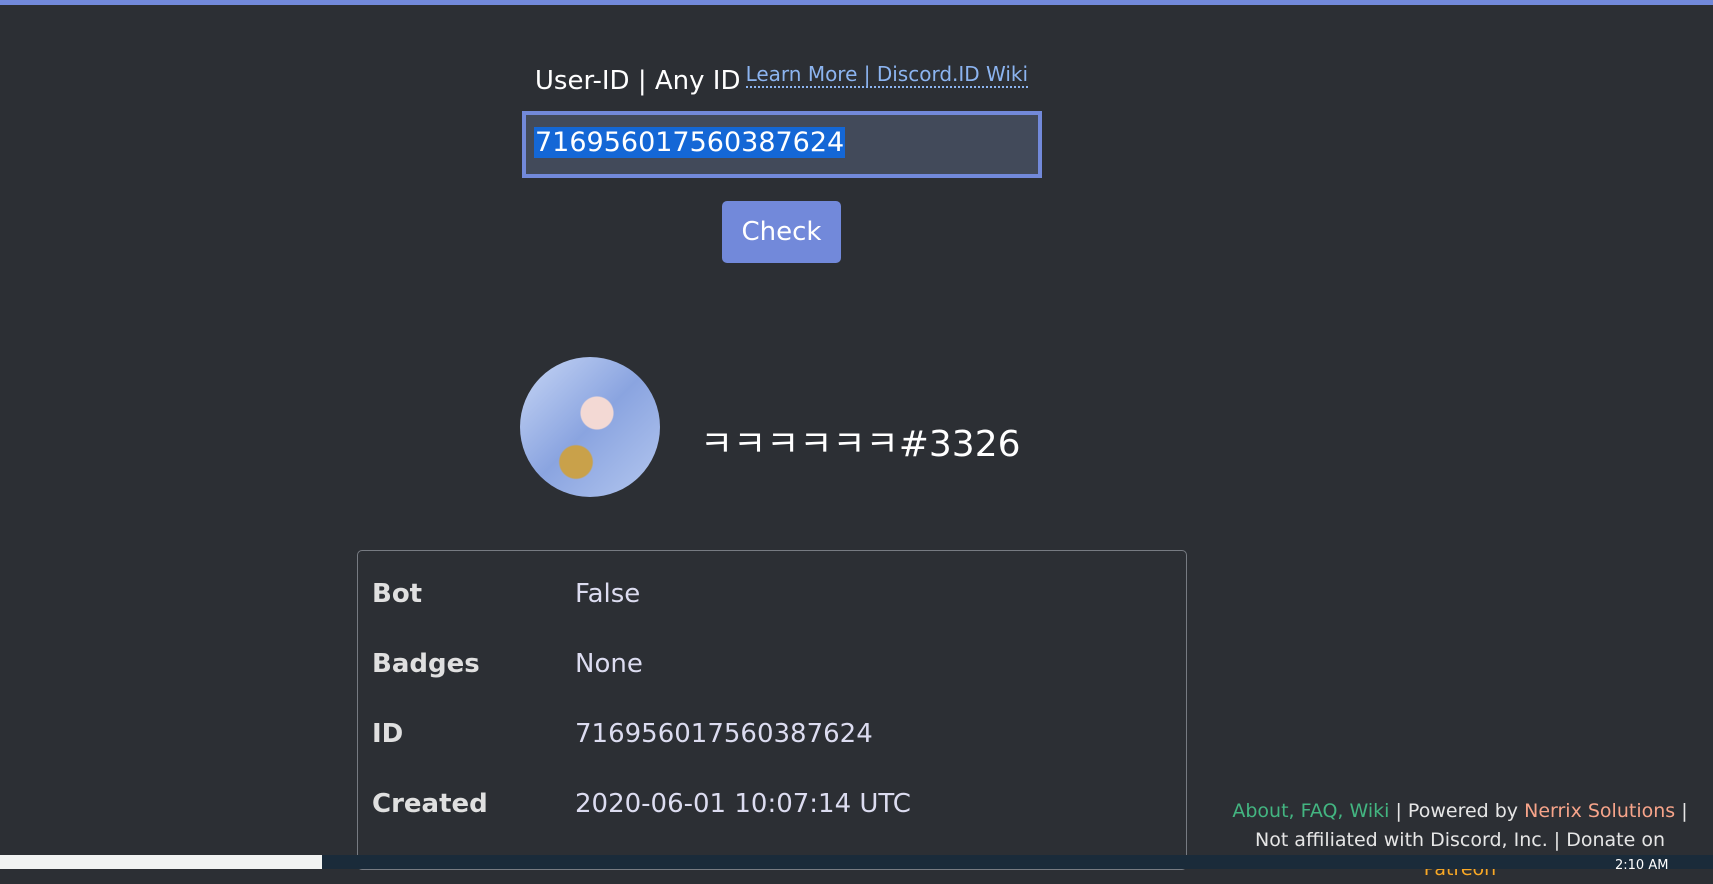  I want to click on id-input: 716956017560387624, so click(782, 144).